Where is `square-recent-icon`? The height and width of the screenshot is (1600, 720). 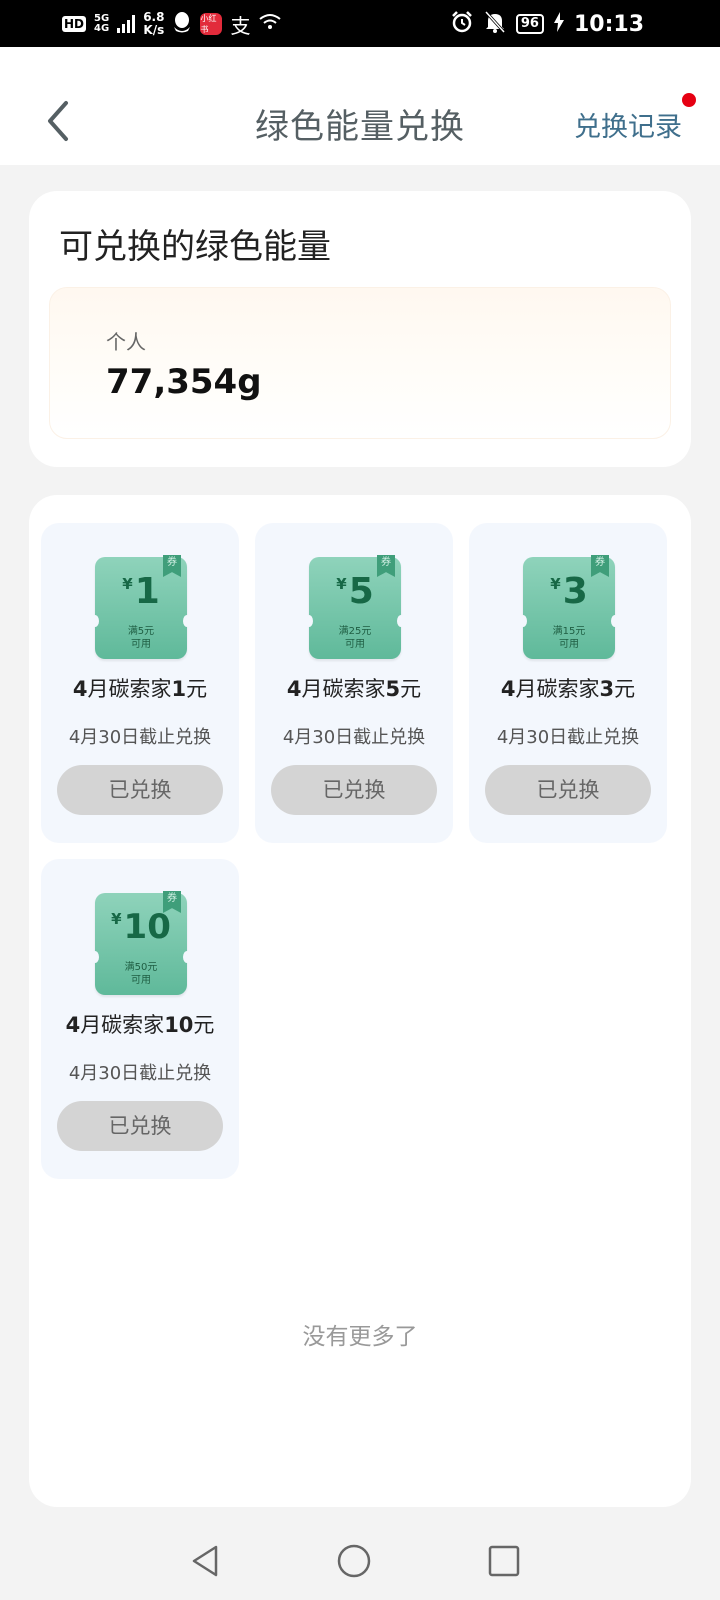
square-recent-icon is located at coordinates (504, 1561).